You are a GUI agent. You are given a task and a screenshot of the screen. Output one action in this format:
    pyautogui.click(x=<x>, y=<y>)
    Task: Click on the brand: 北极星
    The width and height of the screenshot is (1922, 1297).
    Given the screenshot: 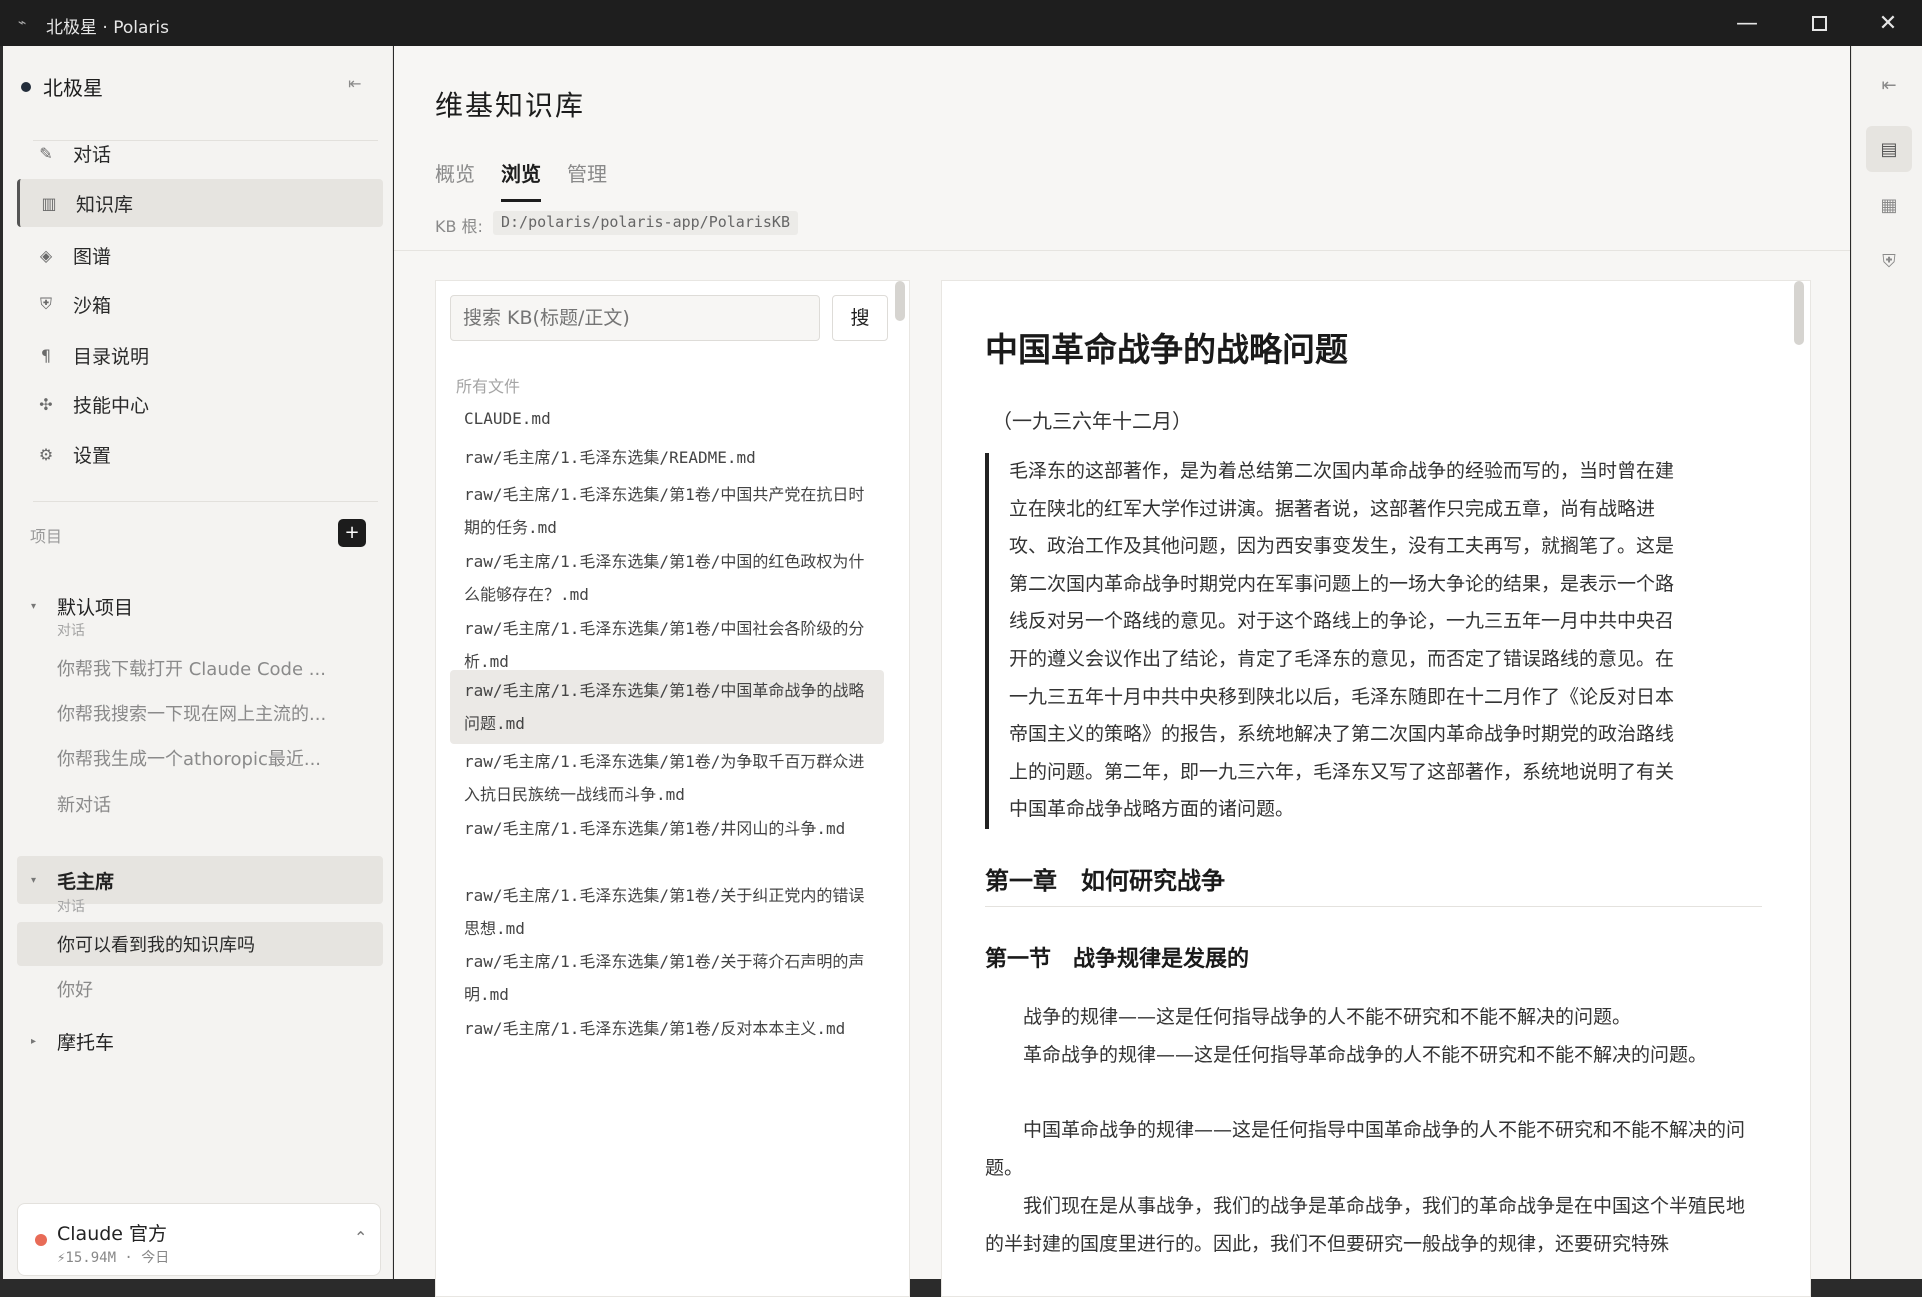 What is the action you would take?
    pyautogui.click(x=62, y=86)
    